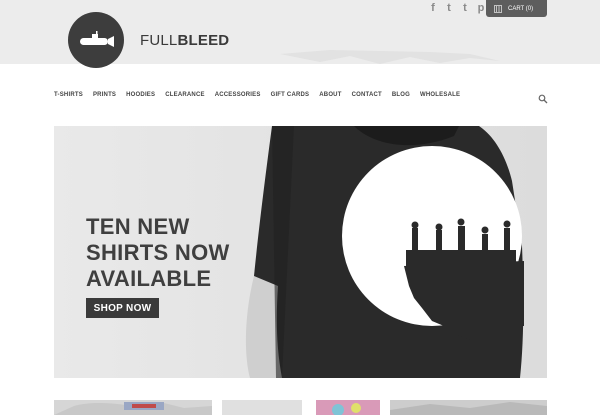 The height and width of the screenshot is (415, 600). I want to click on brand-wordmark: FULLBLEED, so click(184, 40).